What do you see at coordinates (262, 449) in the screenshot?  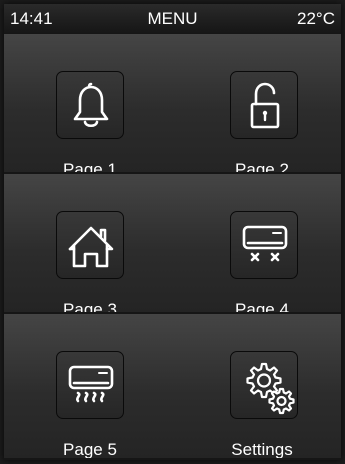 I see `settings-label: Settings` at bounding box center [262, 449].